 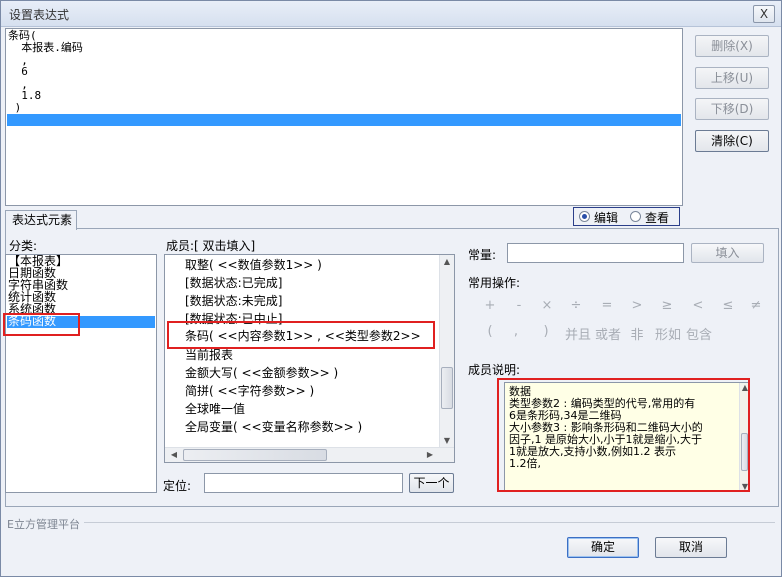 I want to click on title-bar: 设置表达式 X, so click(x=391, y=14).